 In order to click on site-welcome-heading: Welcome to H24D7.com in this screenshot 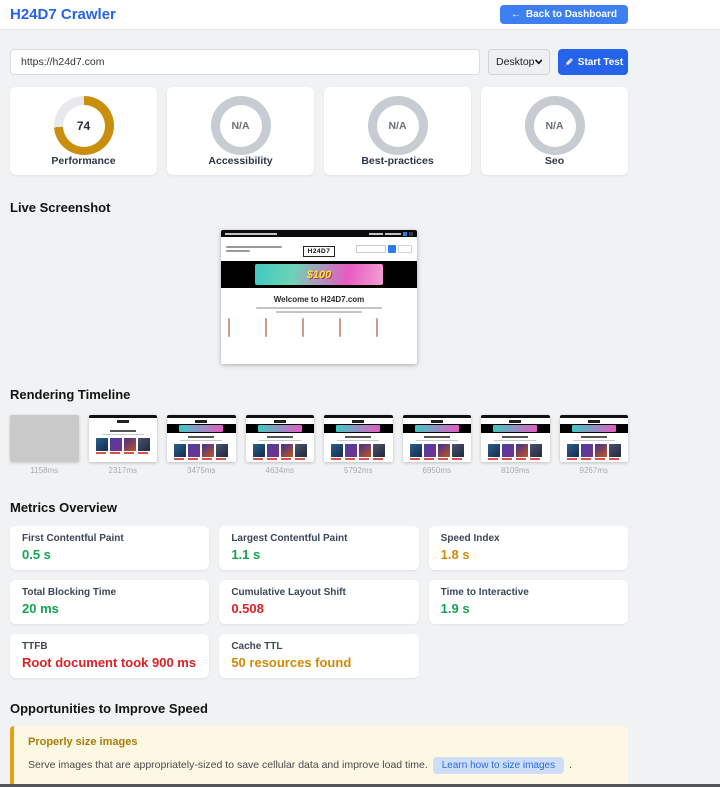, I will do `click(319, 299)`.